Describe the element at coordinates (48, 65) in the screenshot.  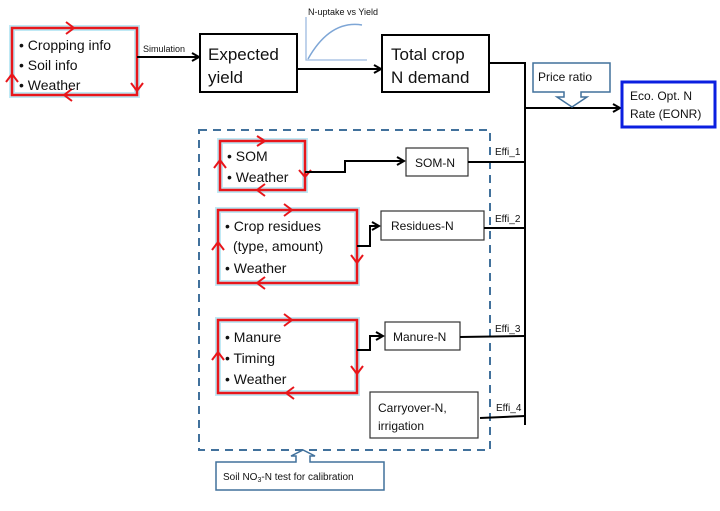
I see `input-soil: • Soil info` at that location.